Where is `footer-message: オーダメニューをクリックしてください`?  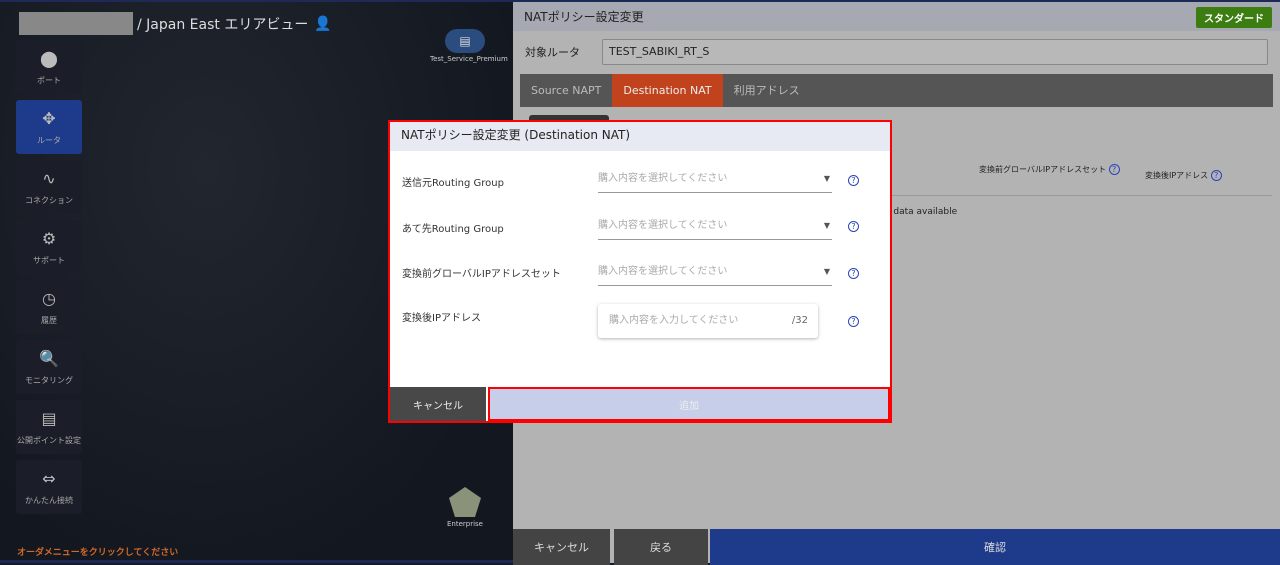 footer-message: オーダメニューをクリックしてください is located at coordinates (98, 553).